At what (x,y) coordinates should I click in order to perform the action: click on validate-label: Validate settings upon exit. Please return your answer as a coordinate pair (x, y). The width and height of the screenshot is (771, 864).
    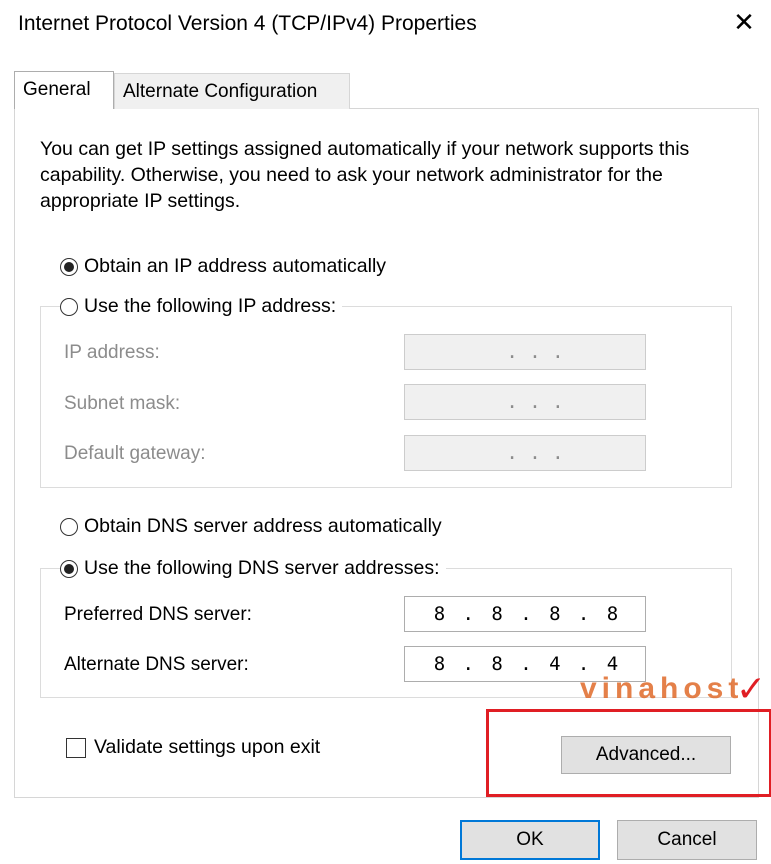
    Looking at the image, I should click on (207, 747).